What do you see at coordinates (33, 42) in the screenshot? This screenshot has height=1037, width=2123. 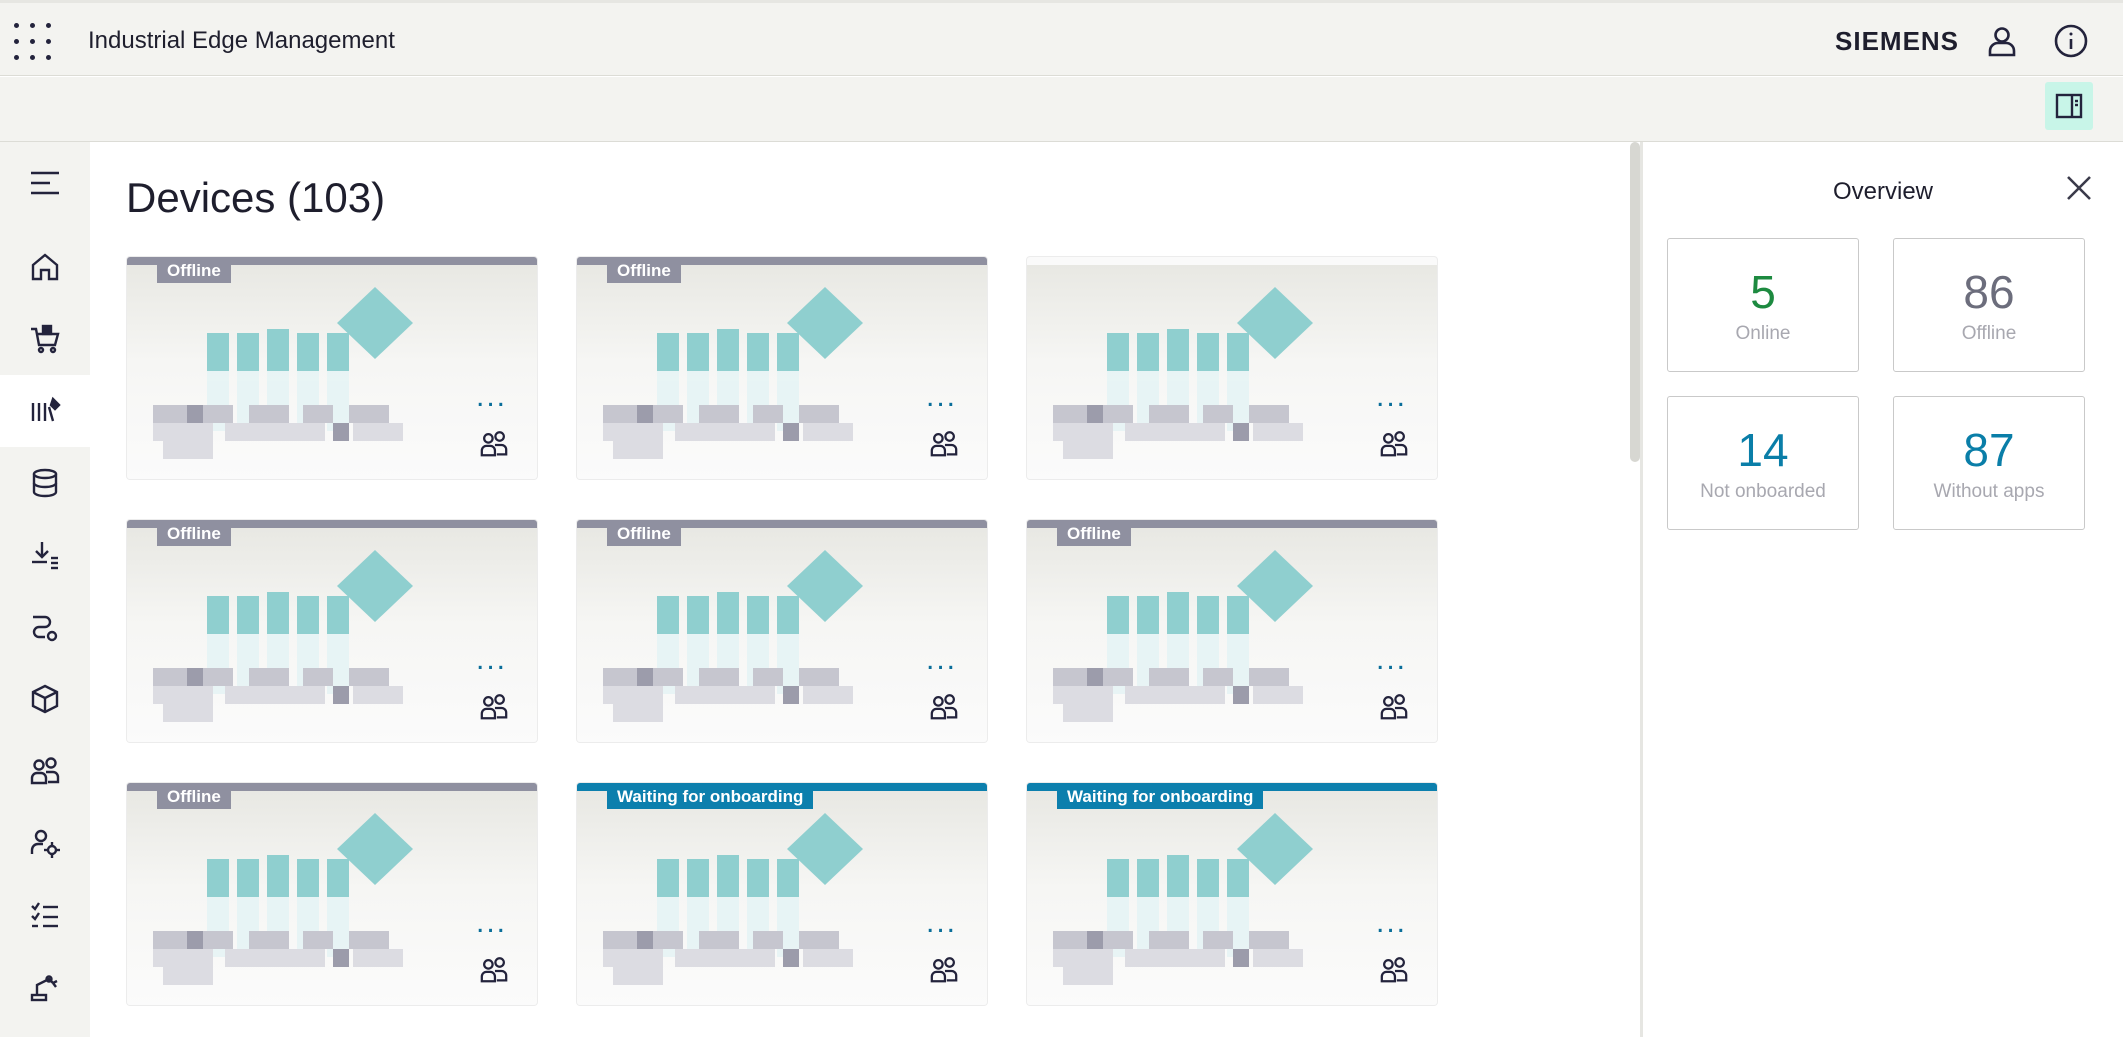 I see `apps-grid-icon` at bounding box center [33, 42].